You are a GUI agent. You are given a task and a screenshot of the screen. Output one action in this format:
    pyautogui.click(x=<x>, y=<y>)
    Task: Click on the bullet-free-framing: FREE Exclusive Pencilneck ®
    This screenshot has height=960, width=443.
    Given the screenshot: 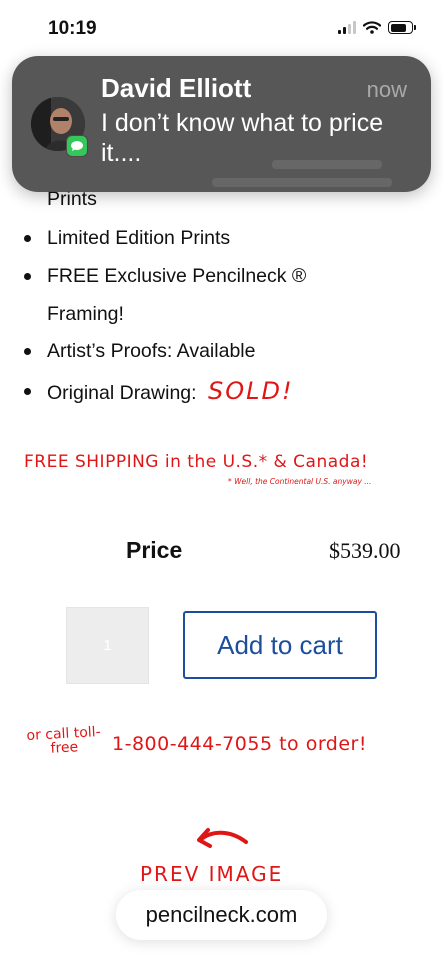 What is the action you would take?
    pyautogui.click(x=222, y=276)
    